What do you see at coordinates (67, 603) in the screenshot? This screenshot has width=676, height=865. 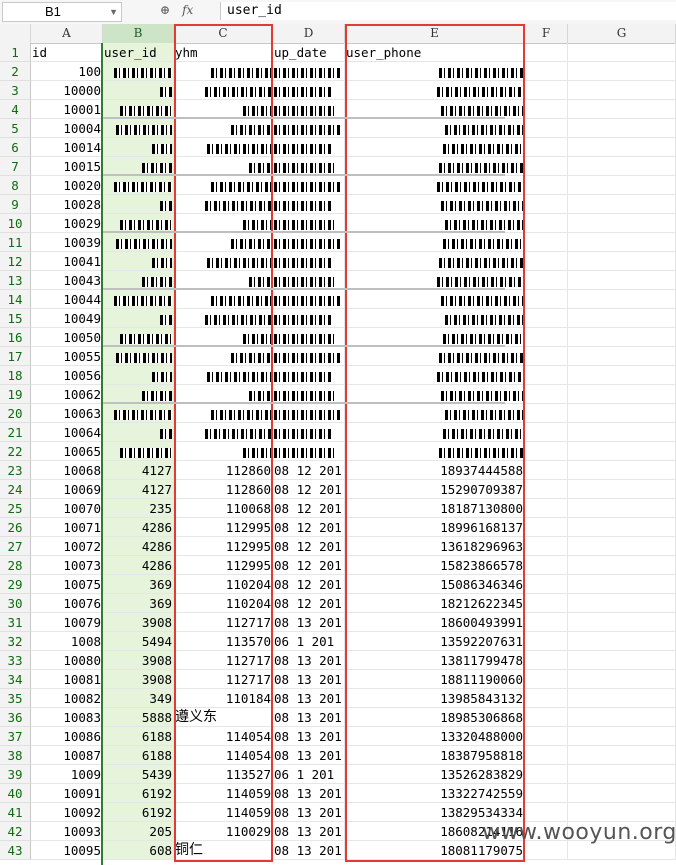 I see `cell-a: 10076` at bounding box center [67, 603].